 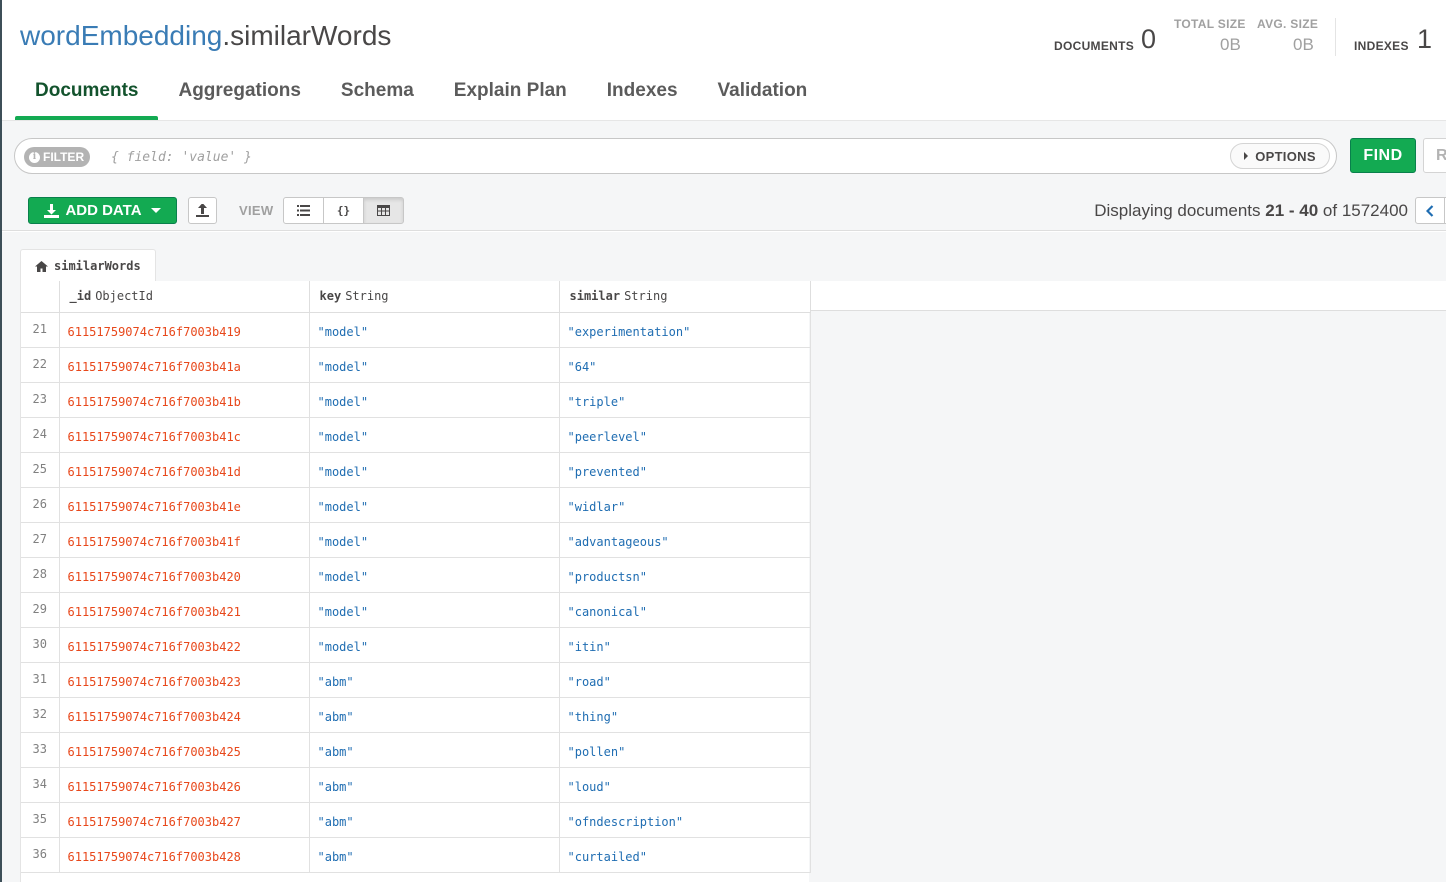 I want to click on cell-similar: "triple", so click(x=685, y=400).